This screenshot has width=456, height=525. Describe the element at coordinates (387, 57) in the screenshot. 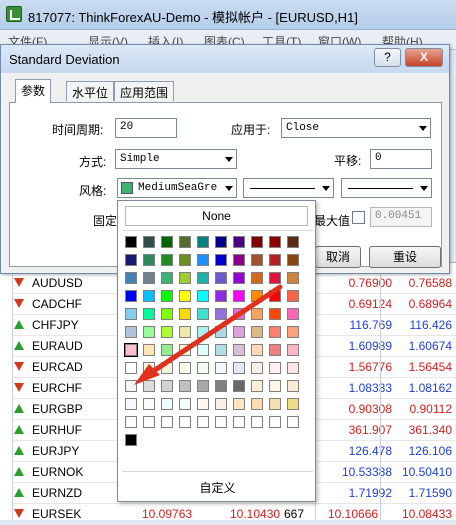

I see `help-button: ?` at that location.